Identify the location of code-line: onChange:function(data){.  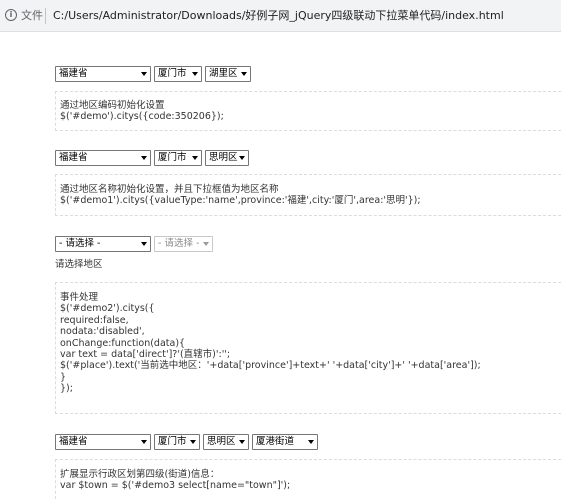
(123, 343).